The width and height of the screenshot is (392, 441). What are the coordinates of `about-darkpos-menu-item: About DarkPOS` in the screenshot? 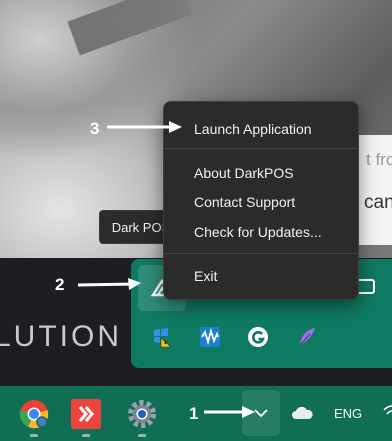 It's located at (261, 173).